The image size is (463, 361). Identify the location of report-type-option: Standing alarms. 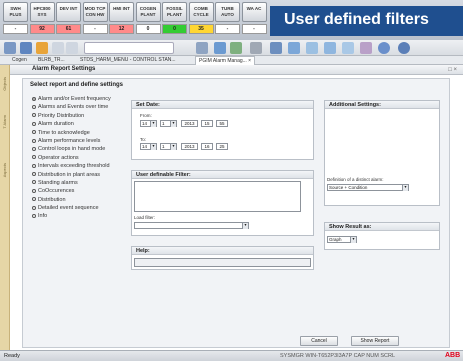
(78, 183).